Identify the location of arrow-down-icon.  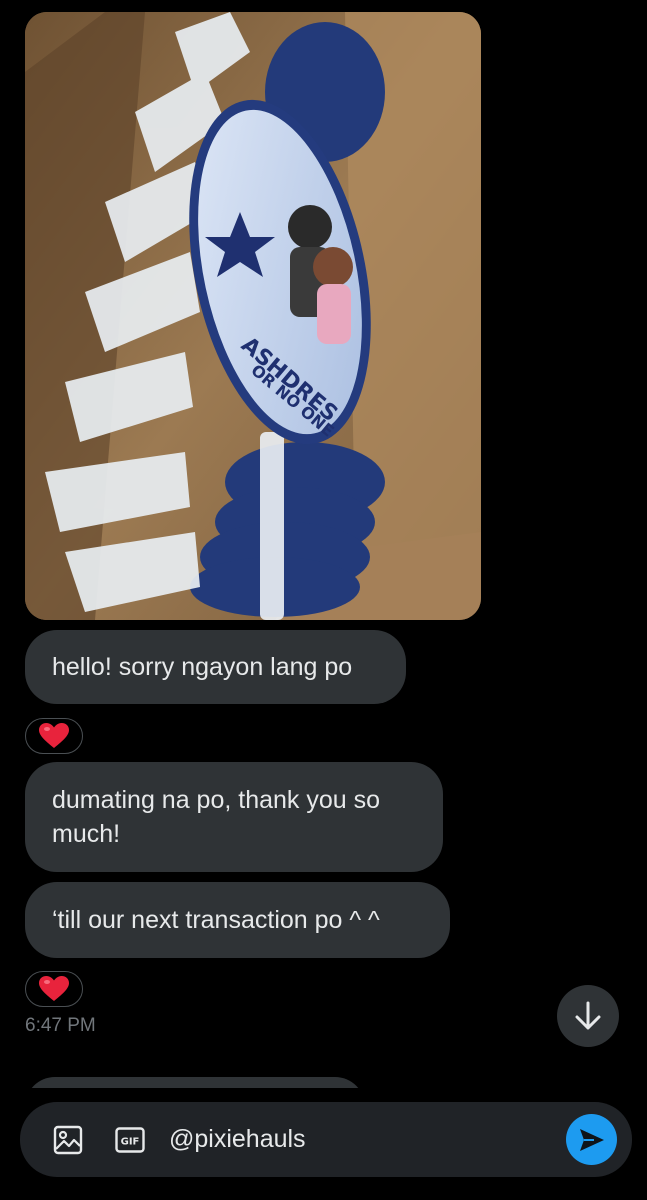
(588, 1015).